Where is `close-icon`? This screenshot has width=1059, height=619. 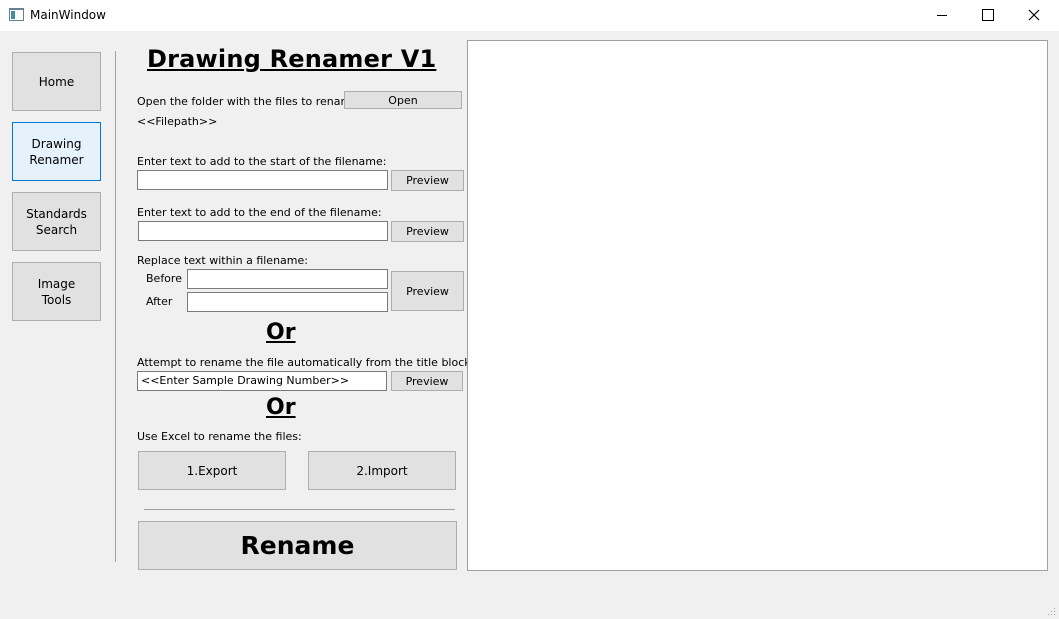
close-icon is located at coordinates (1034, 15).